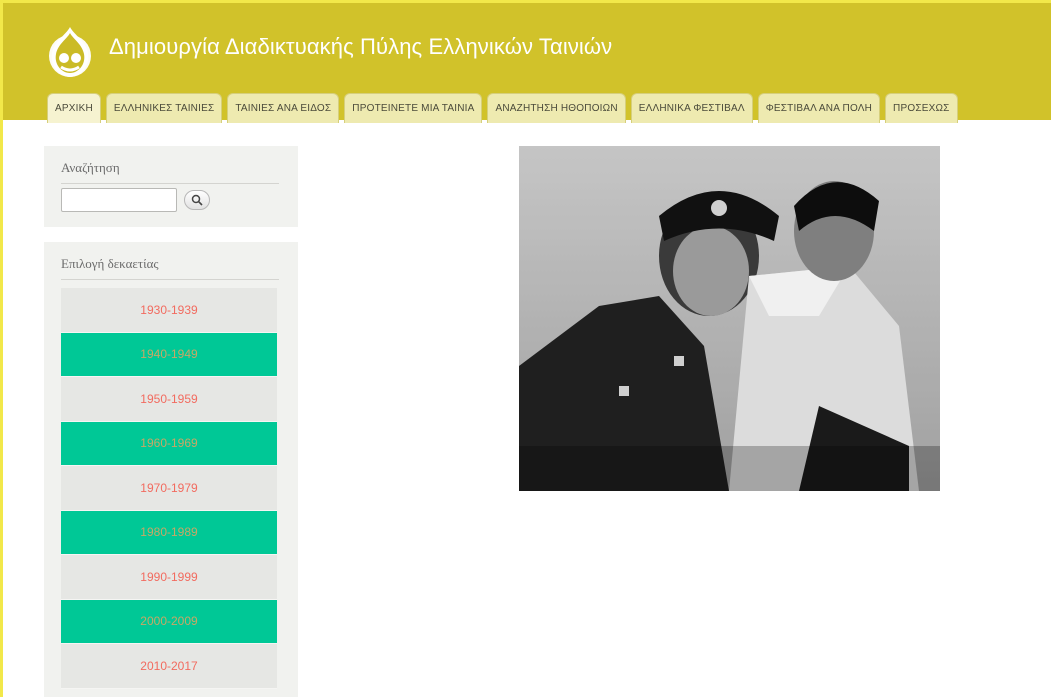 The height and width of the screenshot is (697, 1051). I want to click on decade-link-1980: 1980-1989, so click(169, 532).